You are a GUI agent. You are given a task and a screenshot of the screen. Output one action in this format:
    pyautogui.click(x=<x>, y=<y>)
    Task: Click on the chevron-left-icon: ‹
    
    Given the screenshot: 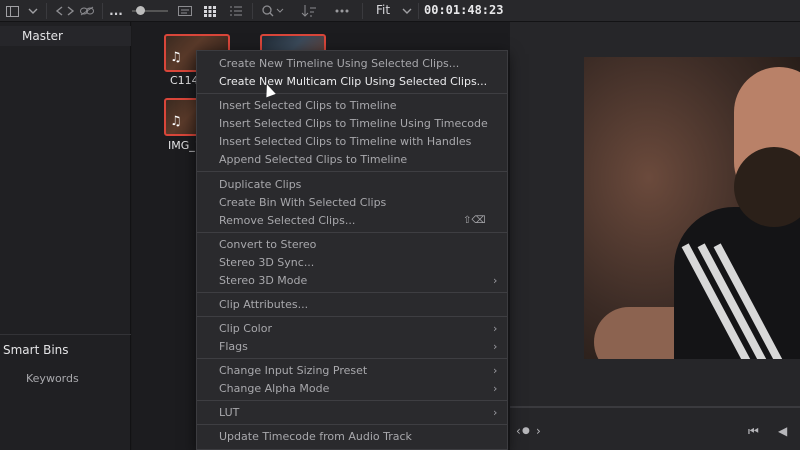 What is the action you would take?
    pyautogui.click(x=518, y=431)
    